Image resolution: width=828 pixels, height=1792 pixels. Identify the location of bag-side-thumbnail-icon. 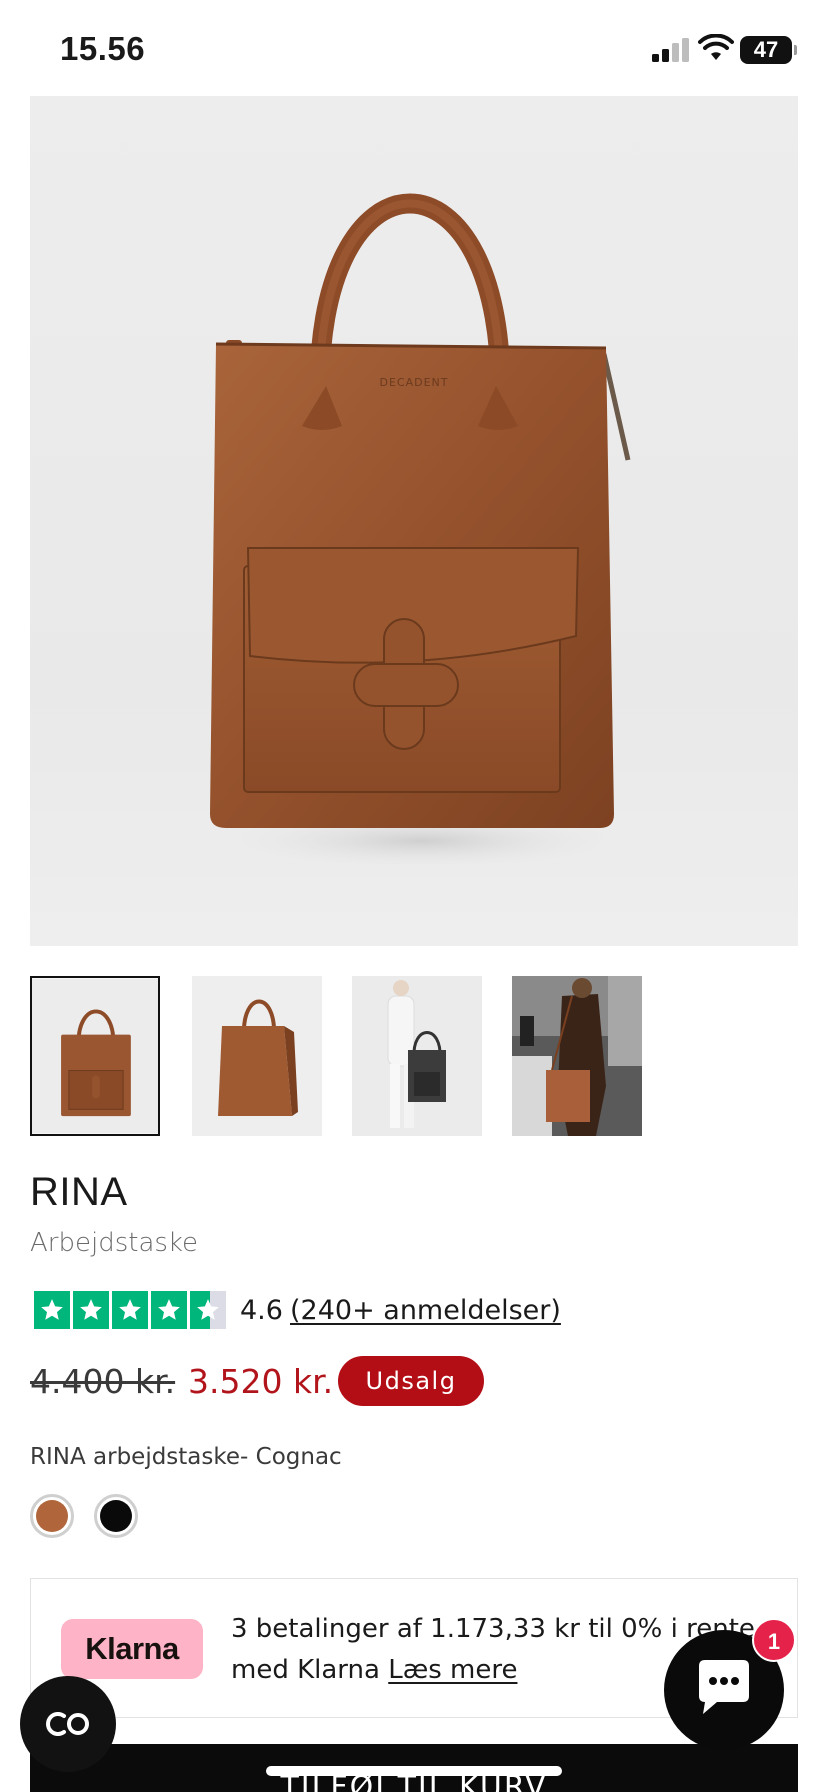
(257, 1056).